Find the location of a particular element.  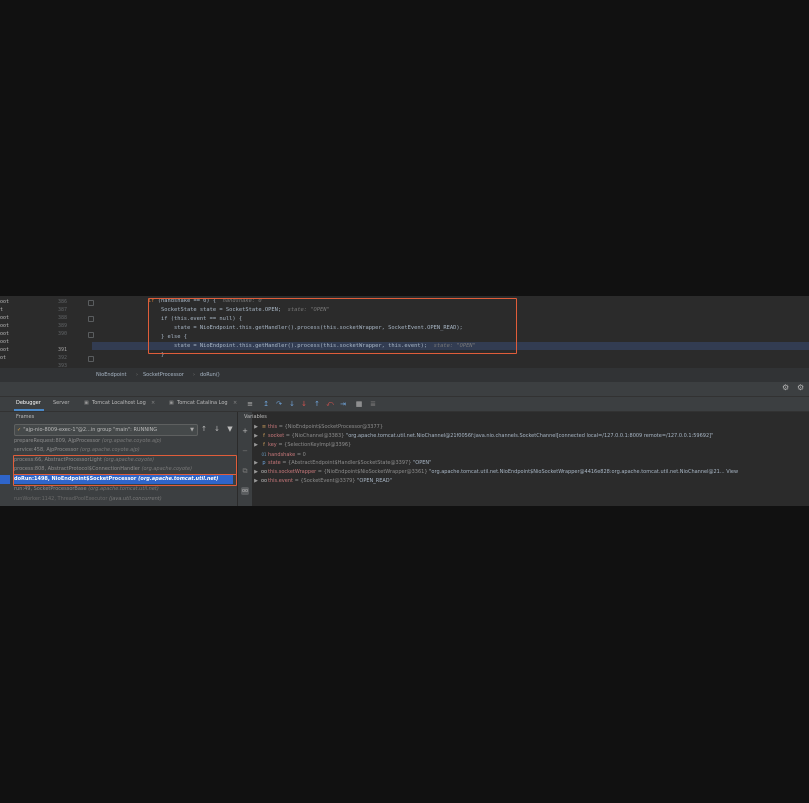

selection-marker is located at coordinates (5, 479).